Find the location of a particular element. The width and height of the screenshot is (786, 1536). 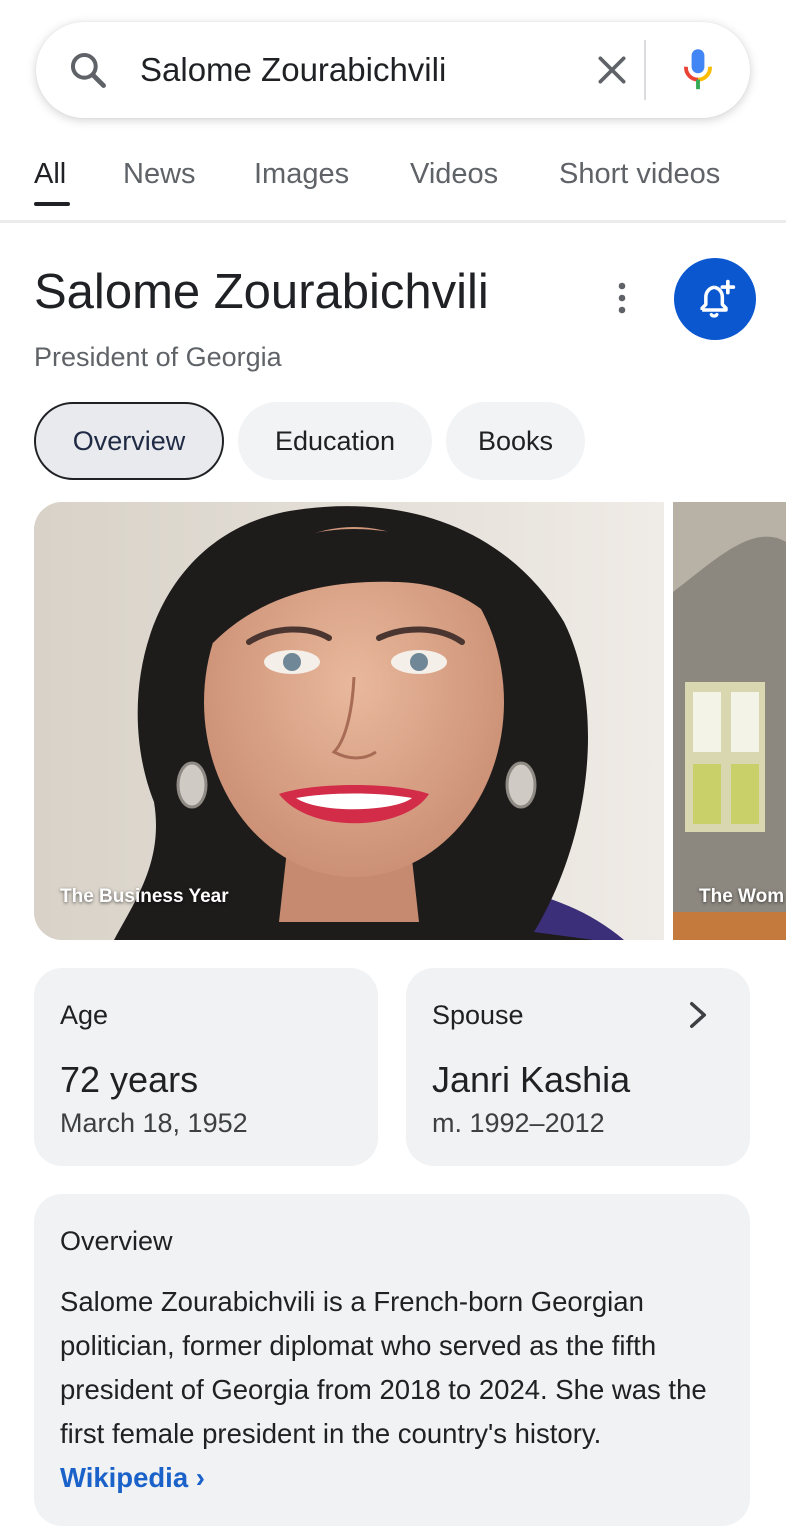

chevron-right-icon is located at coordinates (698, 1015).